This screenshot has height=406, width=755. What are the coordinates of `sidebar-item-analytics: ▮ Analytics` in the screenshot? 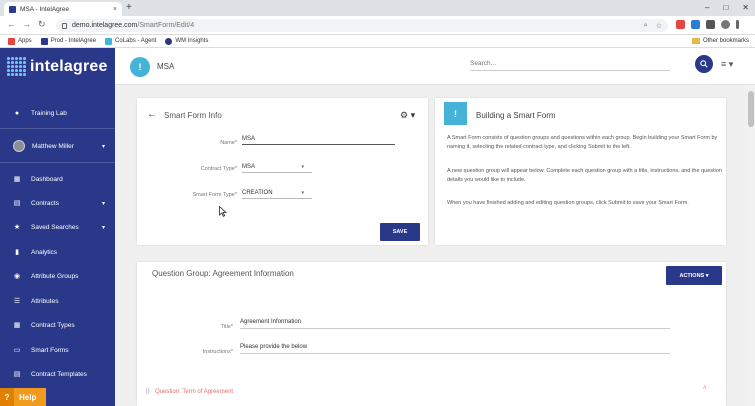 It's located at (57, 252).